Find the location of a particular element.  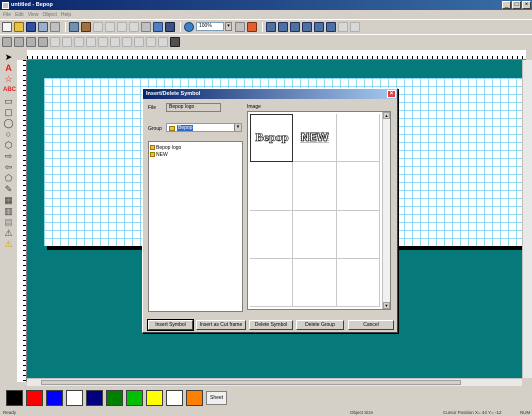

delete-symbol-button: Delete Symbol is located at coordinates (271, 325).